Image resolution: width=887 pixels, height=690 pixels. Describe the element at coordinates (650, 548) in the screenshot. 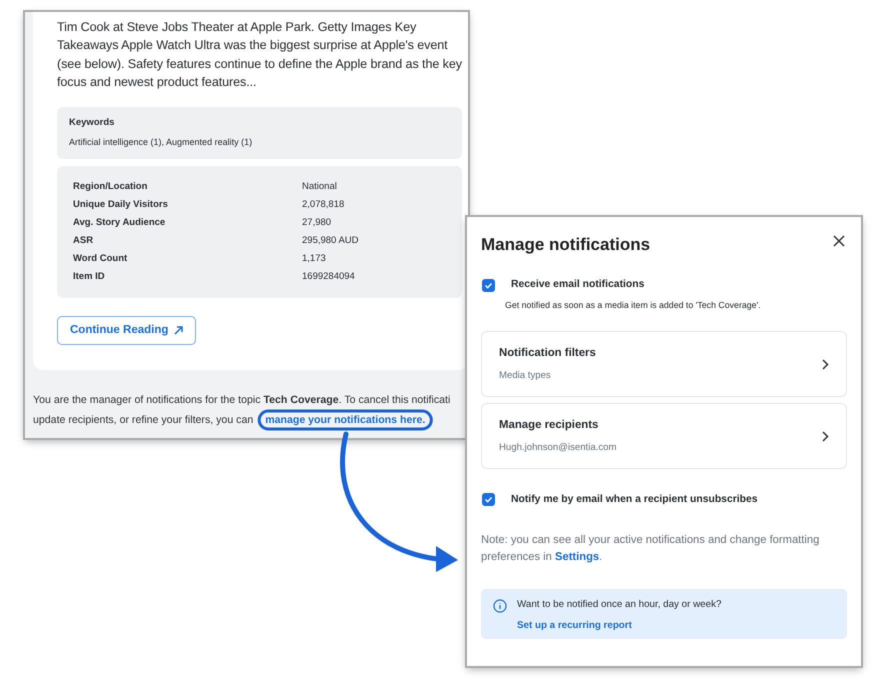

I see `note-text: Note: you can see all your active notifications and change formatting preferences in Settings.` at that location.